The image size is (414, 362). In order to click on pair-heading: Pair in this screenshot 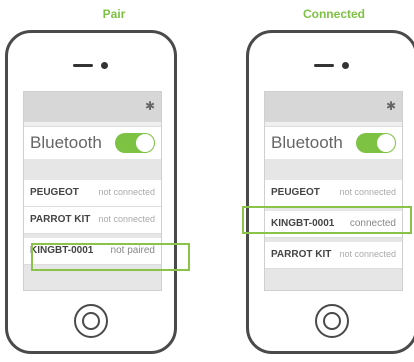, I will do `click(114, 14)`.